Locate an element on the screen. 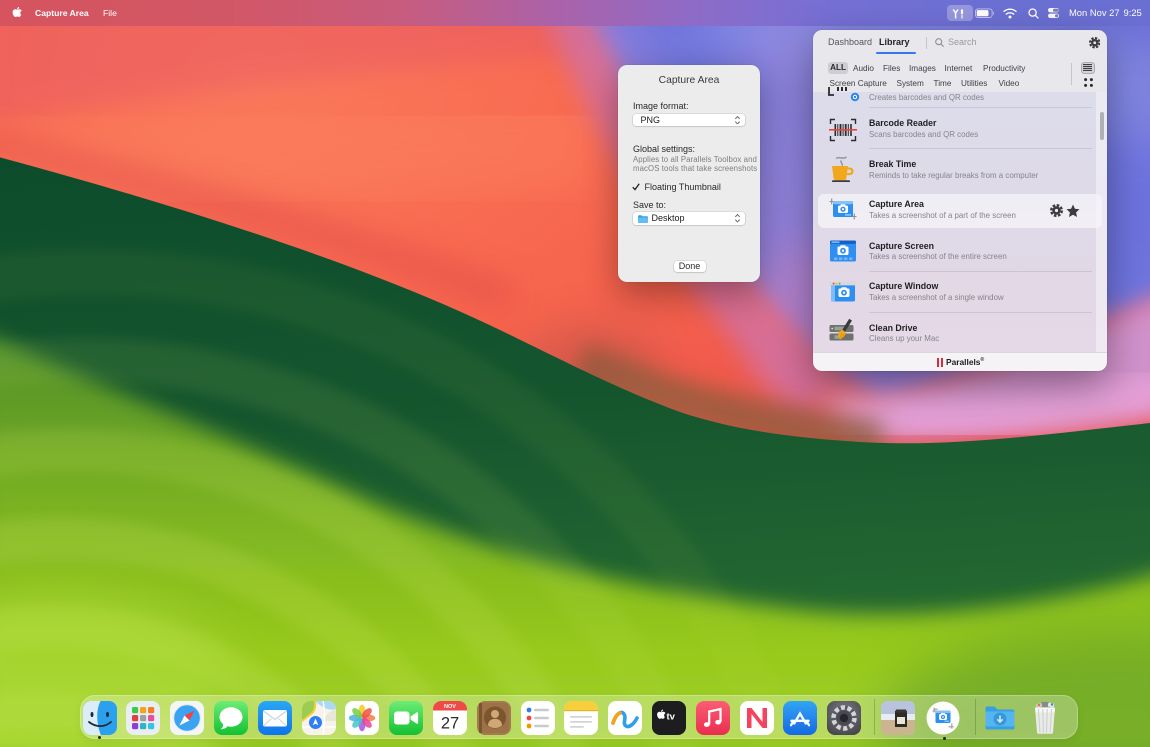  svg-text: NOV is located at coordinates (450, 707).